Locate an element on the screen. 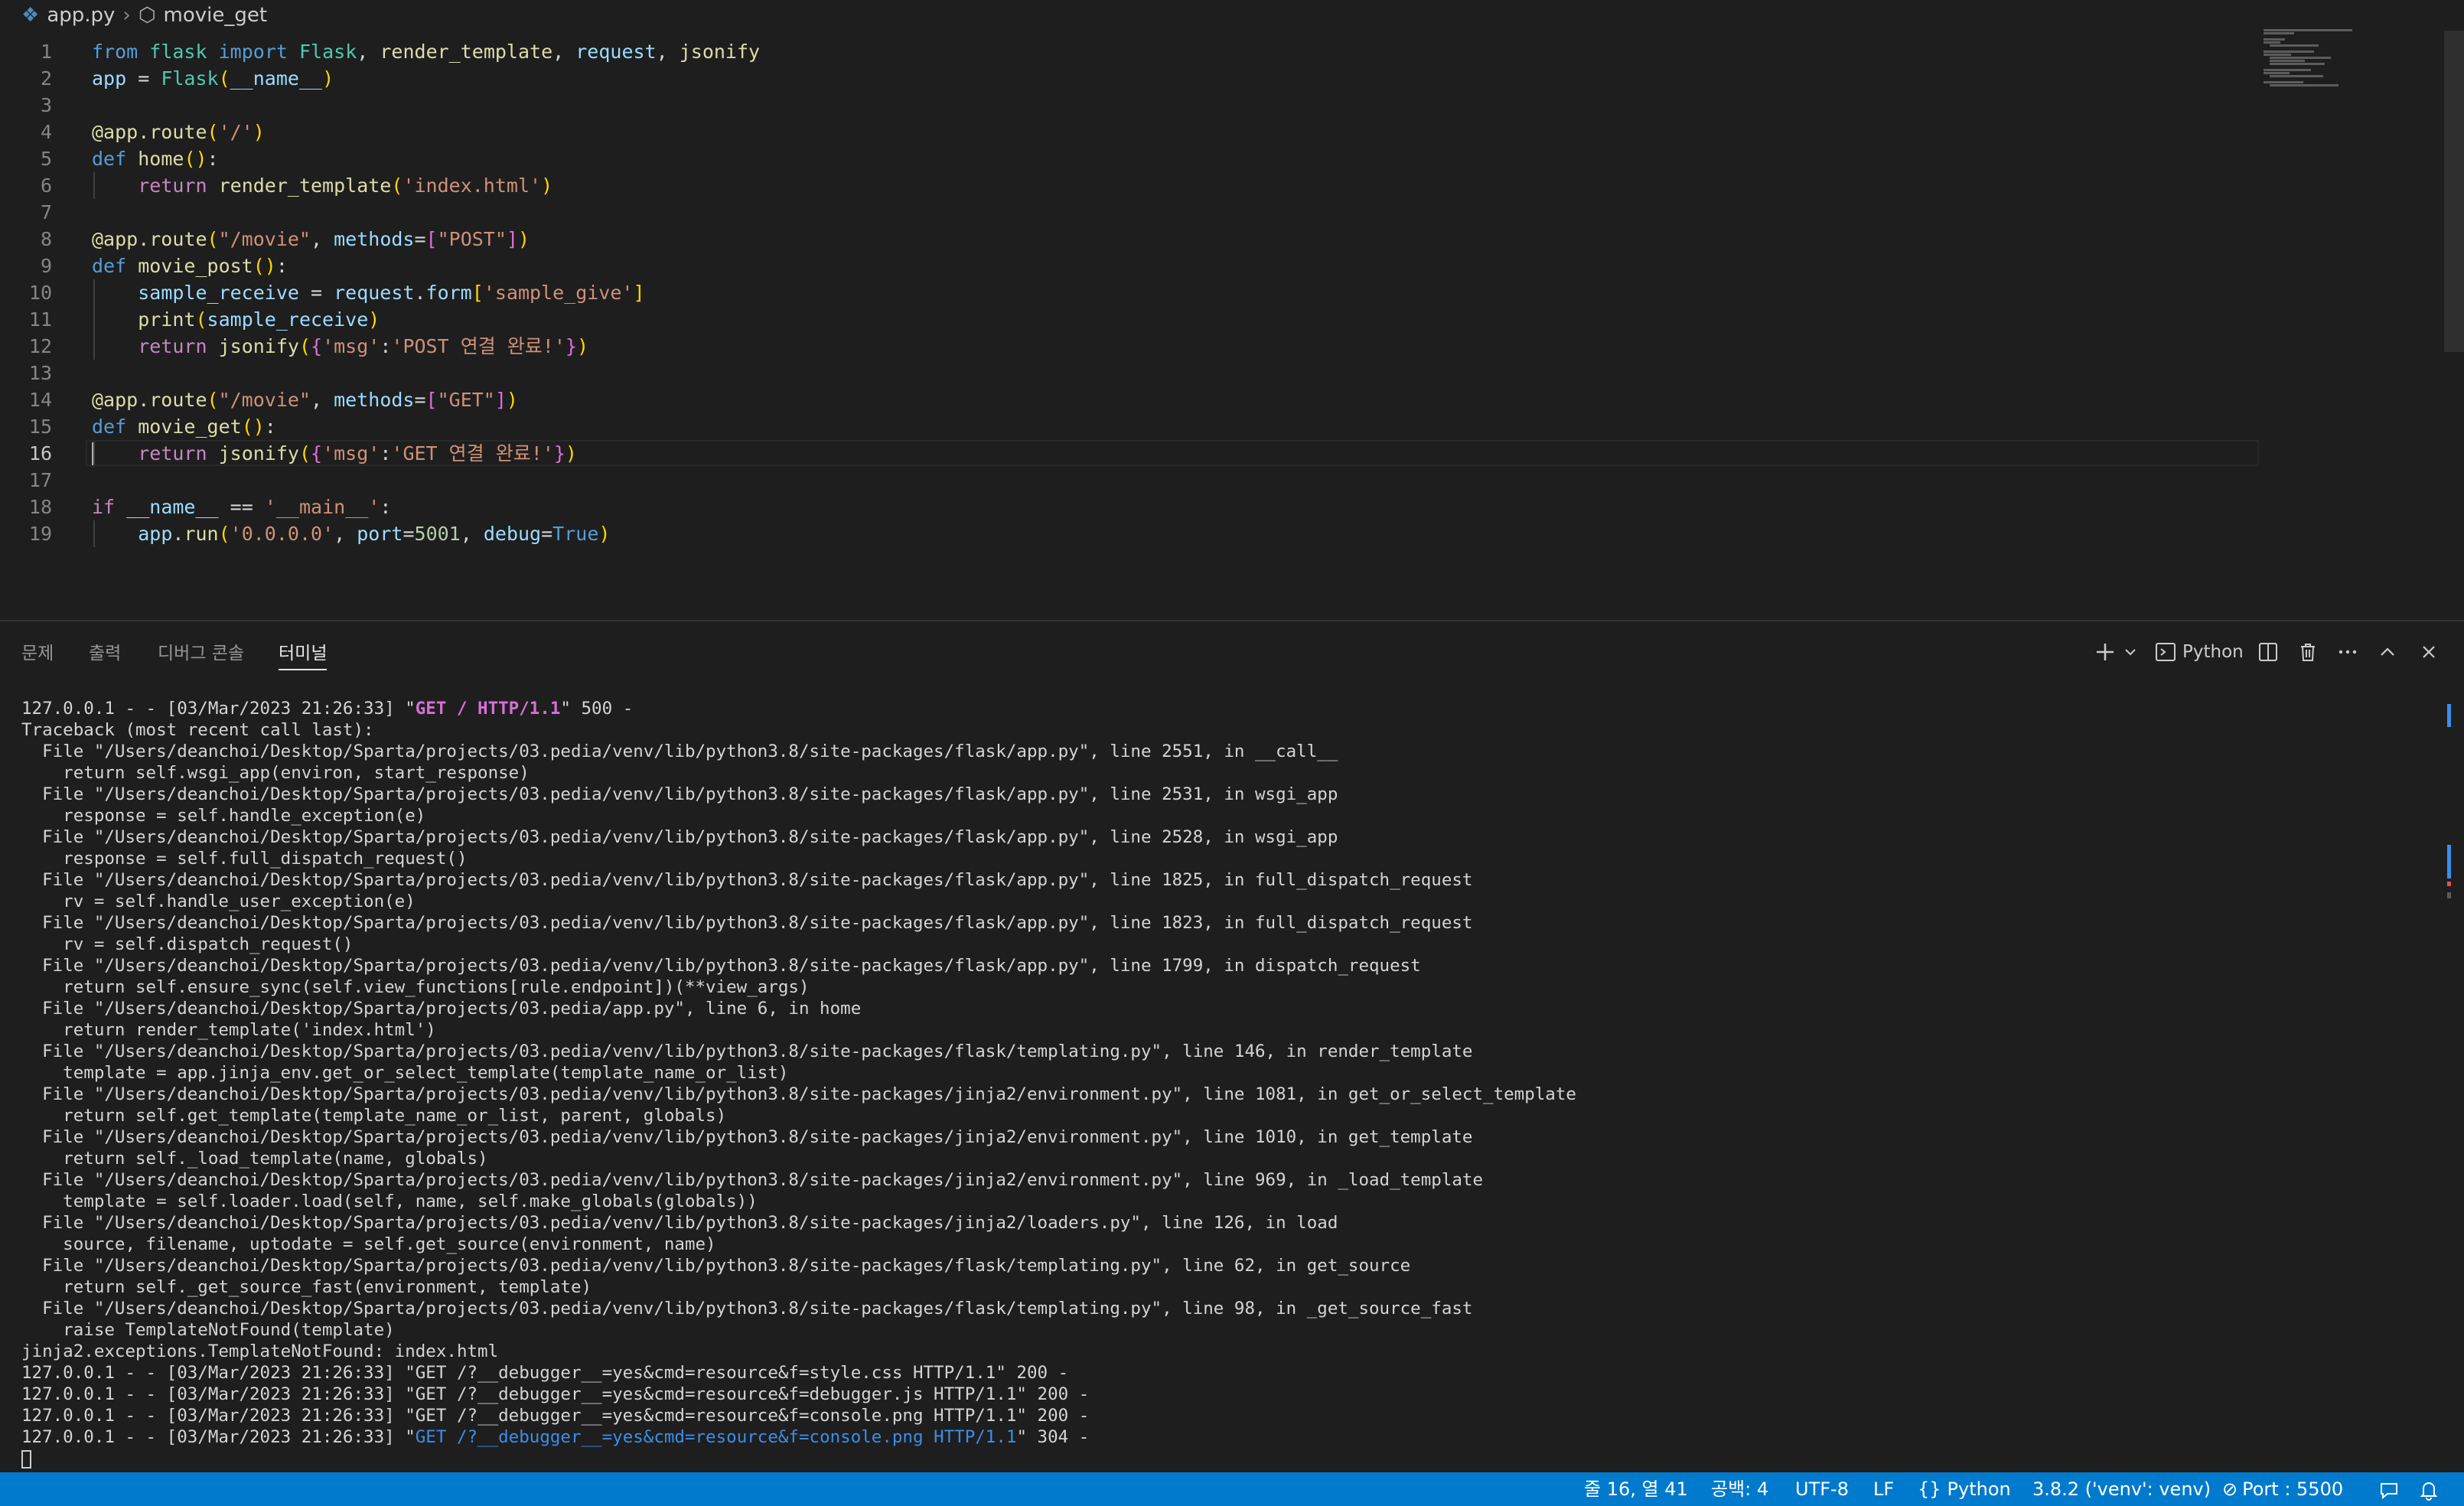 The width and height of the screenshot is (2464, 1506). editor-scrollbar-thumb is located at coordinates (2454, 191).